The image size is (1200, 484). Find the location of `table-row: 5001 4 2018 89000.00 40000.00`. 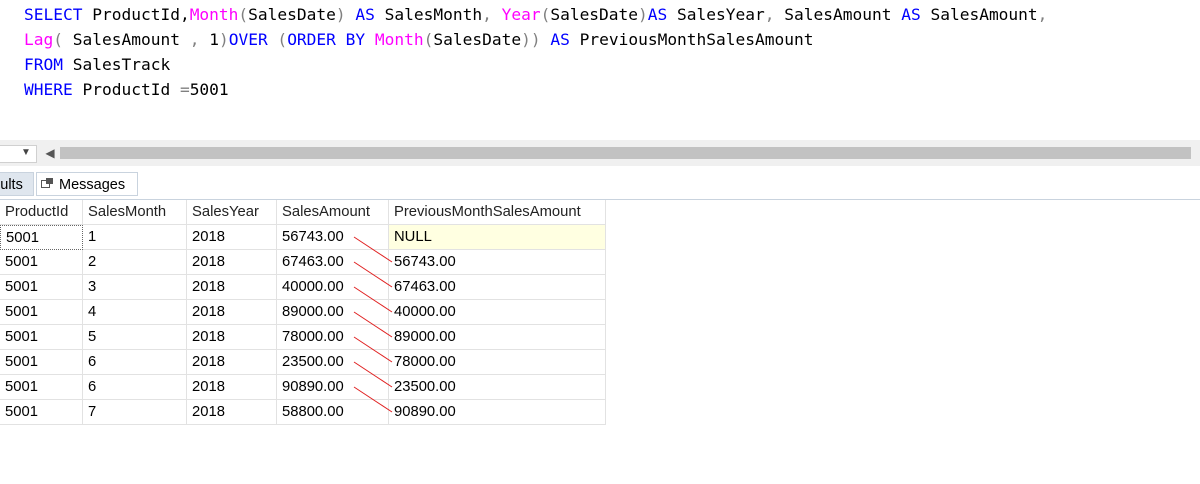

table-row: 5001 4 2018 89000.00 40000.00 is located at coordinates (303, 312).